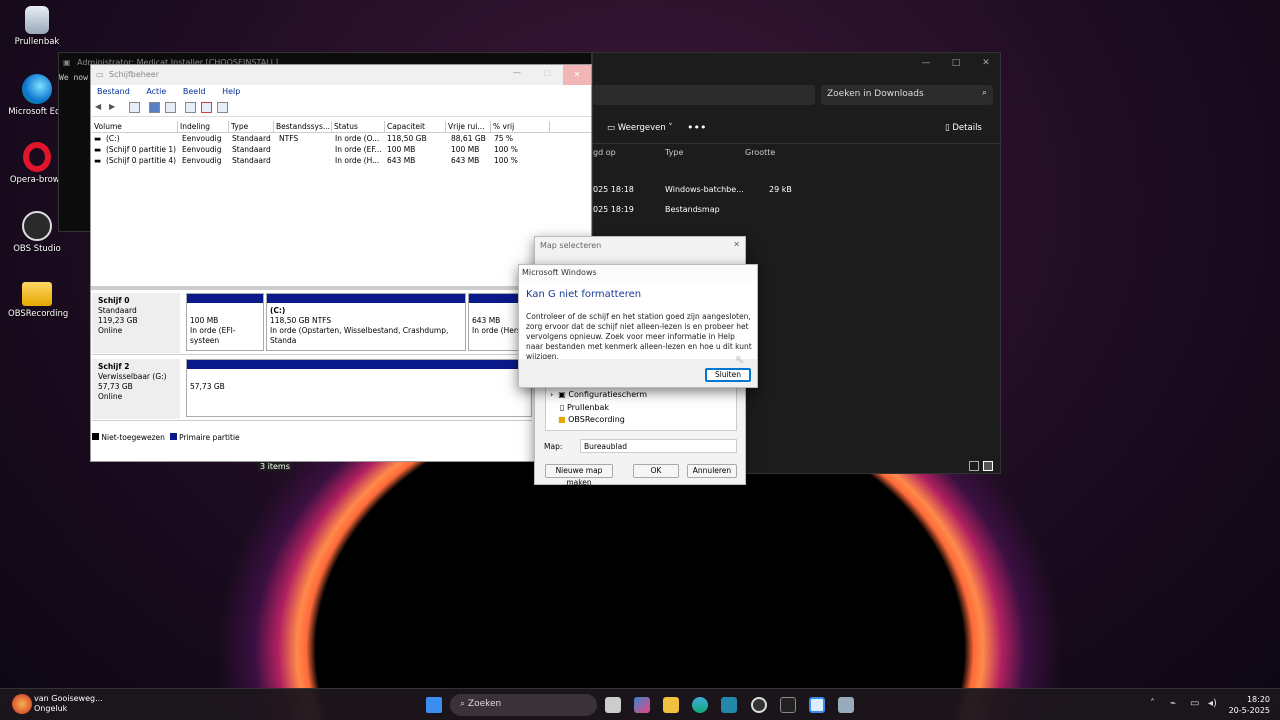  What do you see at coordinates (251, 149) in the screenshot?
I see `cell-type: Standaard` at bounding box center [251, 149].